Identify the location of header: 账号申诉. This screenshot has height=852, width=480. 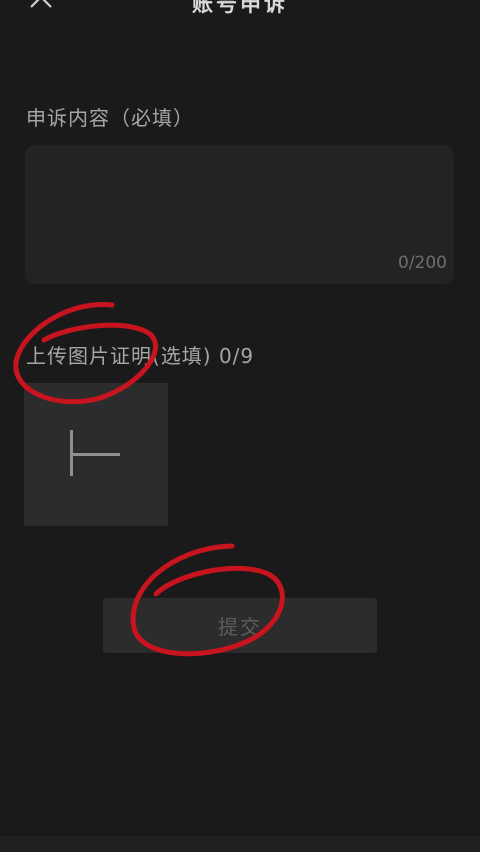
(240, 11).